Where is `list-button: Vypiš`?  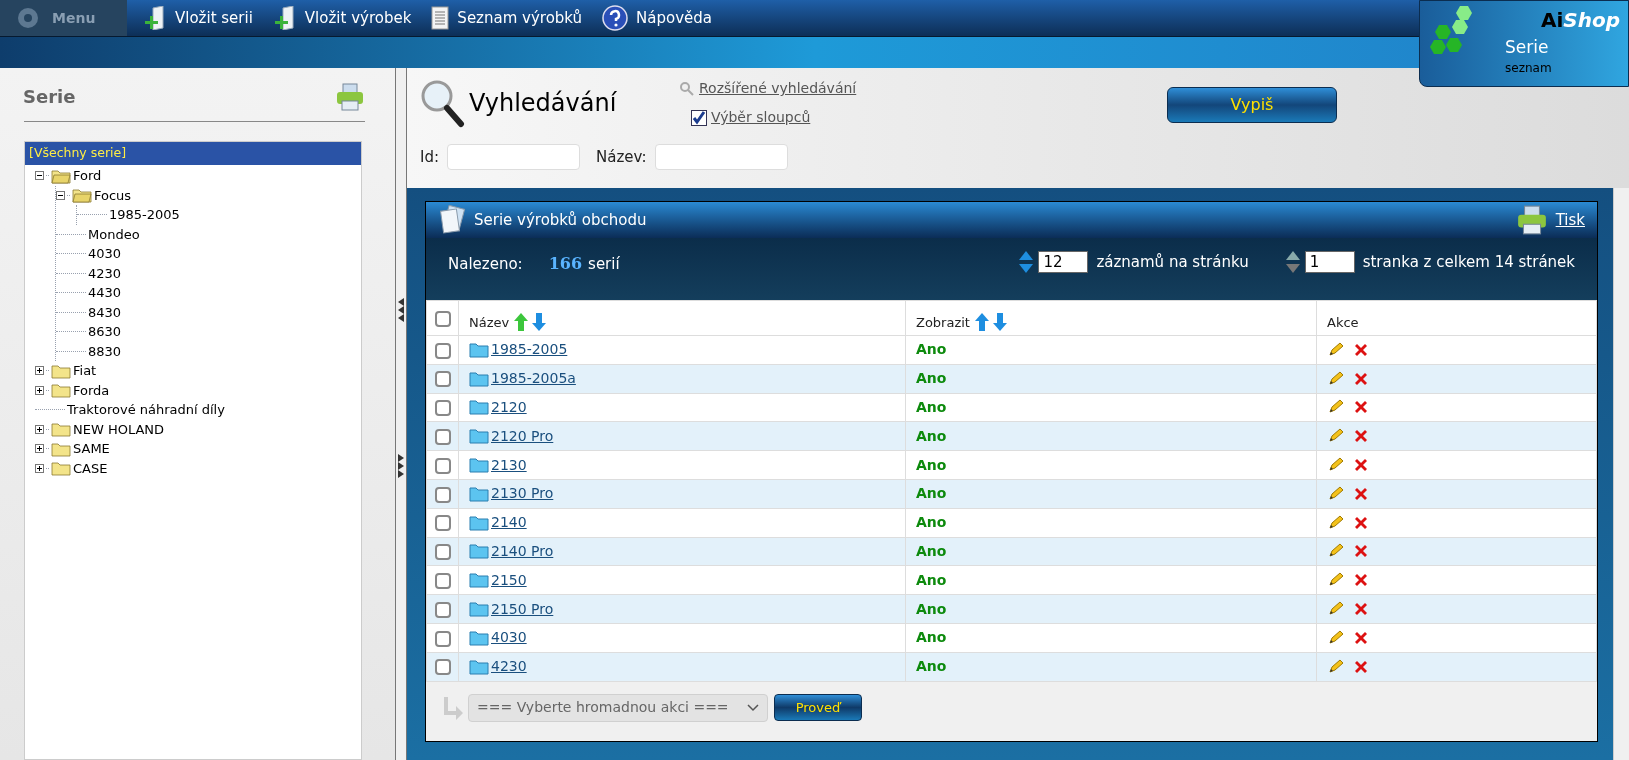 list-button: Vypiš is located at coordinates (1252, 105).